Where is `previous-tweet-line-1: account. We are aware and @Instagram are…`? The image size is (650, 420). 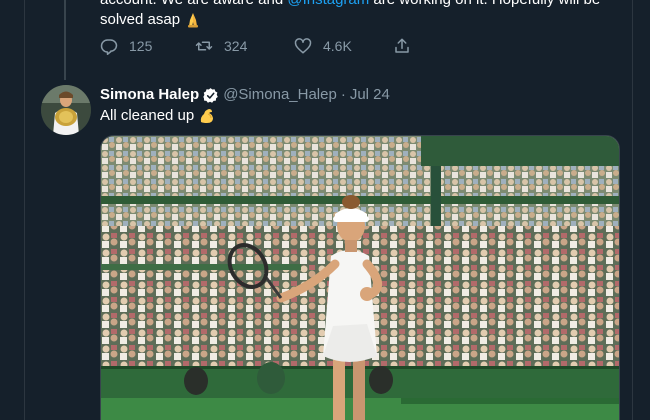 previous-tweet-line-1: account. We are aware and @Instagram are… is located at coordinates (360, 5).